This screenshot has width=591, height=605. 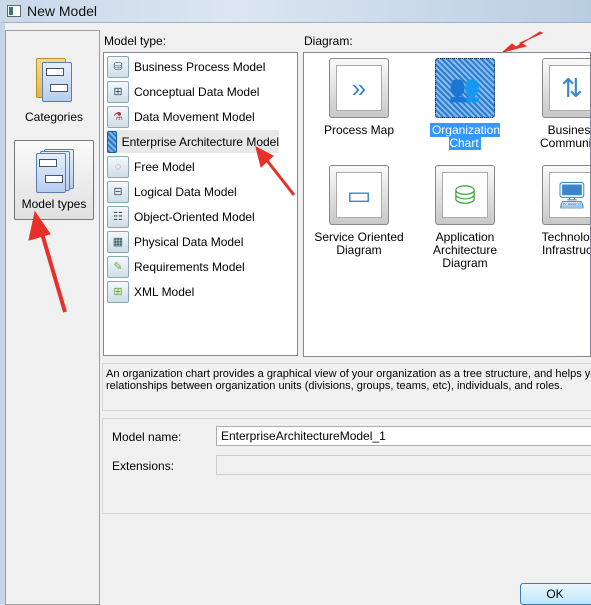 What do you see at coordinates (14, 11) in the screenshot?
I see `app-icon` at bounding box center [14, 11].